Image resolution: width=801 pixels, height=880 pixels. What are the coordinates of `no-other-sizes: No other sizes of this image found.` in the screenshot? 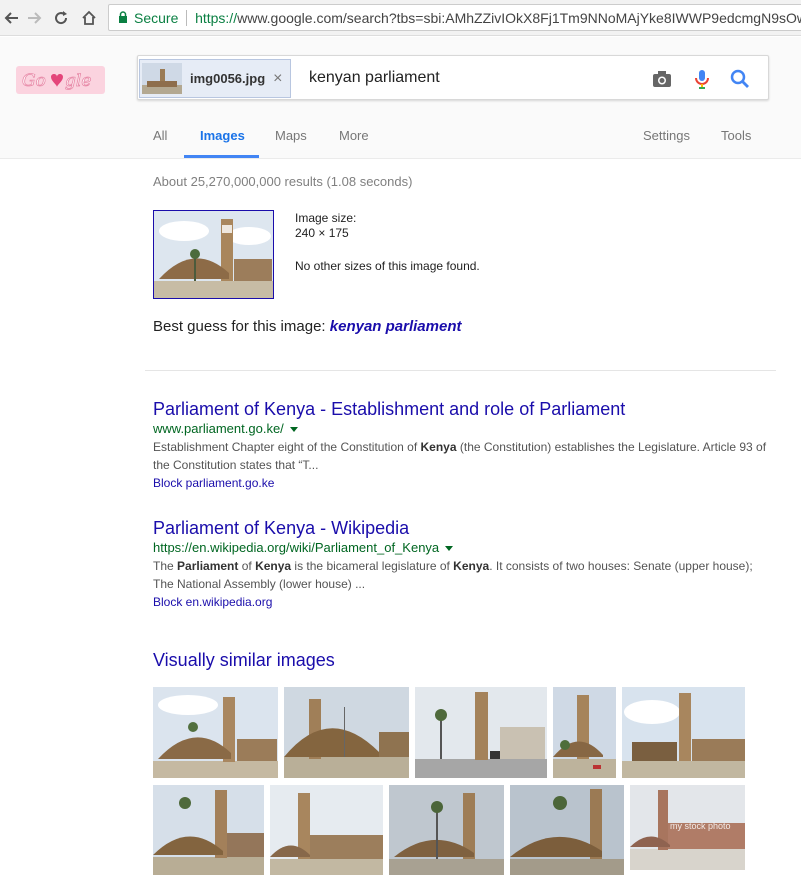 It's located at (387, 266).